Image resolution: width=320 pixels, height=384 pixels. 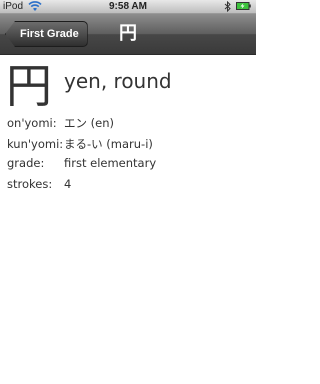 I want to click on status-bar: iPod 9:58 AM, so click(x=128, y=7).